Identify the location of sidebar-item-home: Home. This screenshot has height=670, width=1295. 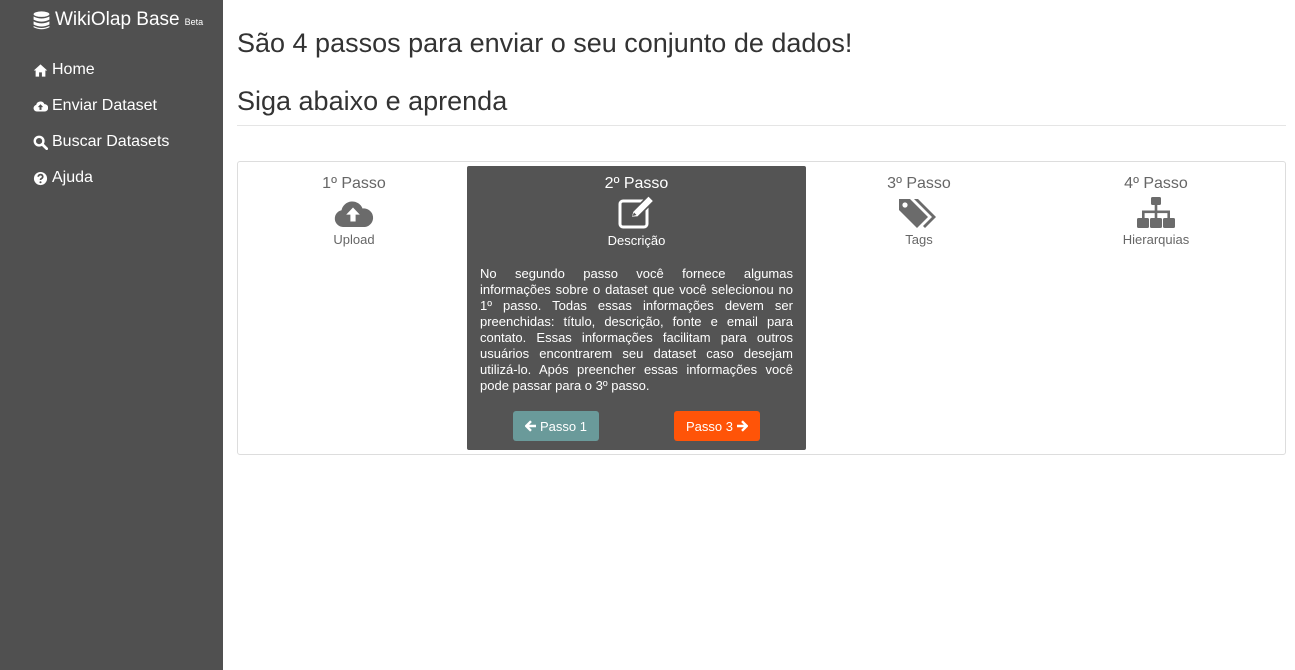
(101, 70).